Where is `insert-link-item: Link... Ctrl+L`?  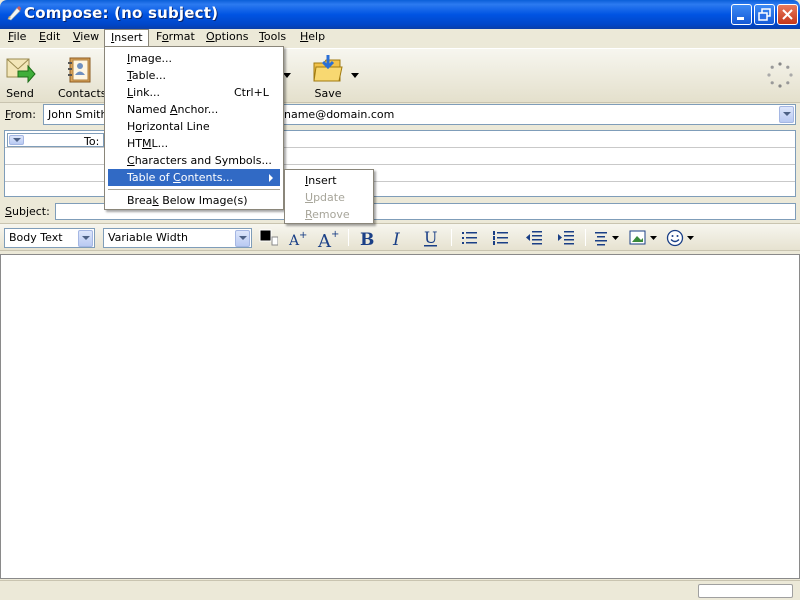
insert-link-item: Link... Ctrl+L is located at coordinates (194, 92).